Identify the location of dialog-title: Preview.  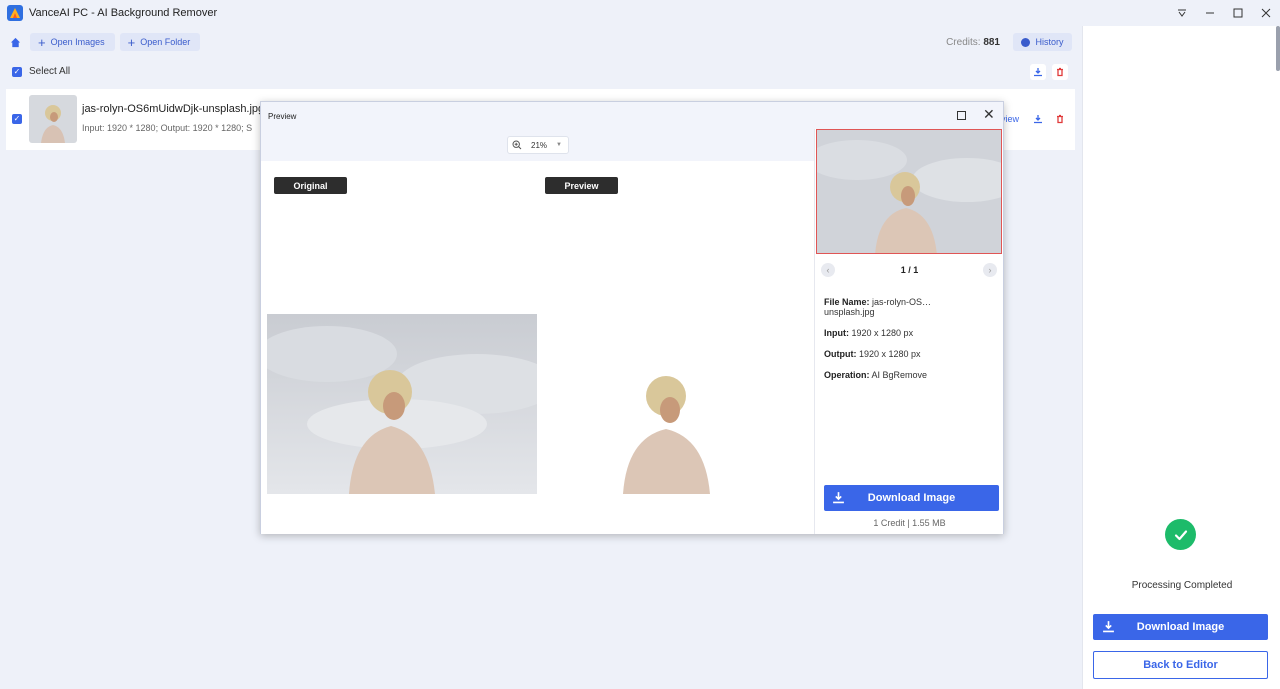
(282, 116).